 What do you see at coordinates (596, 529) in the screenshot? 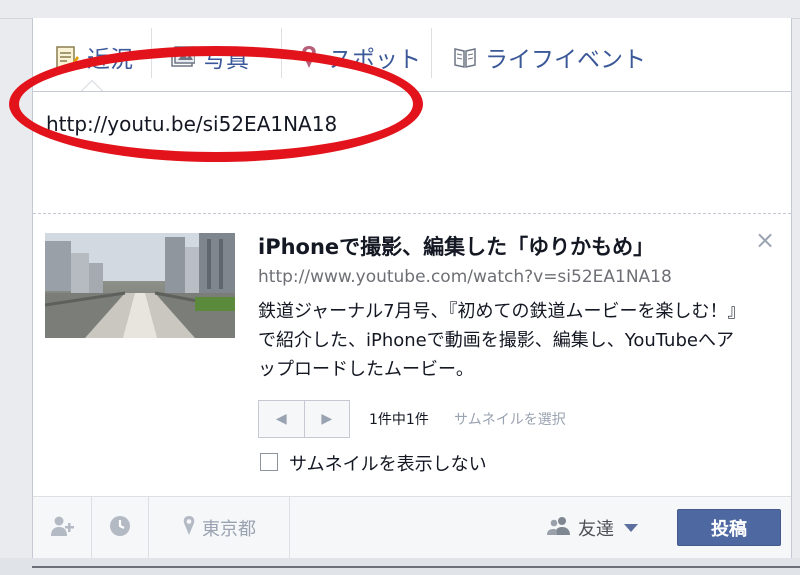
I see `audience-label: 友達` at bounding box center [596, 529].